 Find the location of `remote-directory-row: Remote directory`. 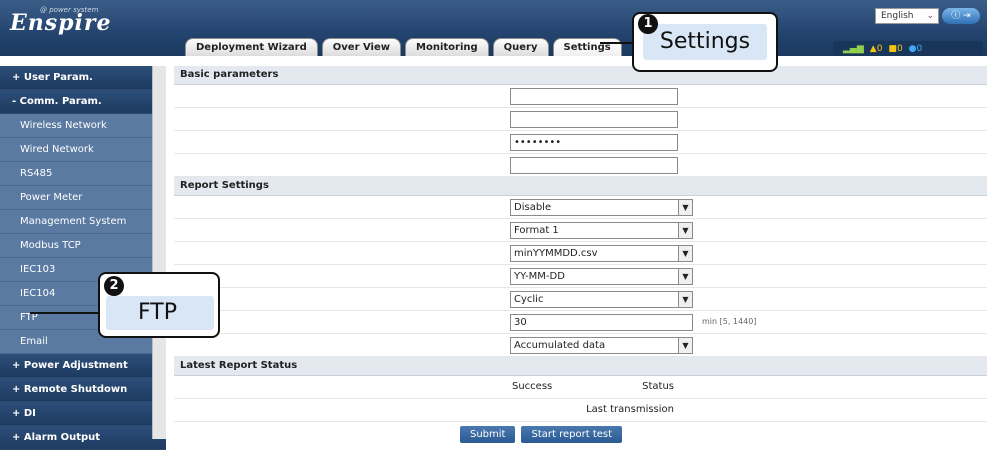

remote-directory-row: Remote directory is located at coordinates (580, 165).